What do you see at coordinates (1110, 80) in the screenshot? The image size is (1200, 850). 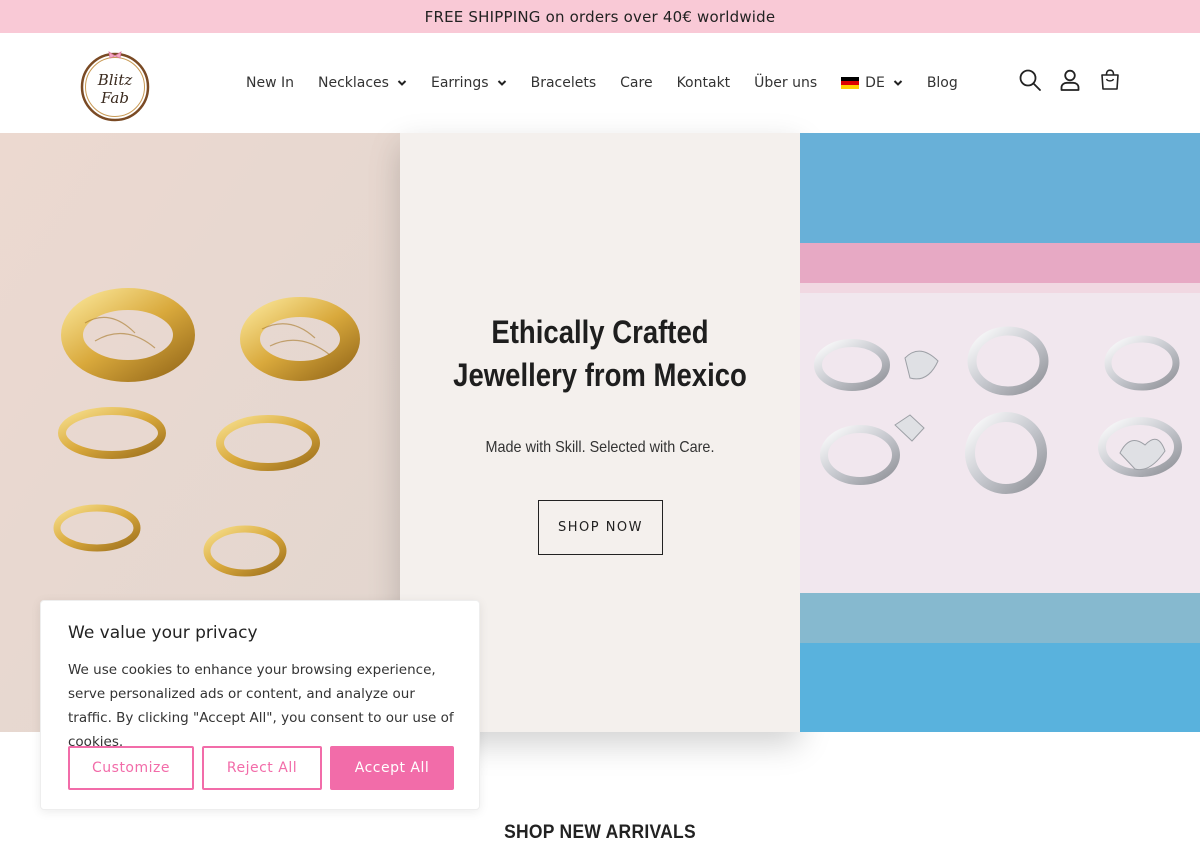 I see `cart-icon` at bounding box center [1110, 80].